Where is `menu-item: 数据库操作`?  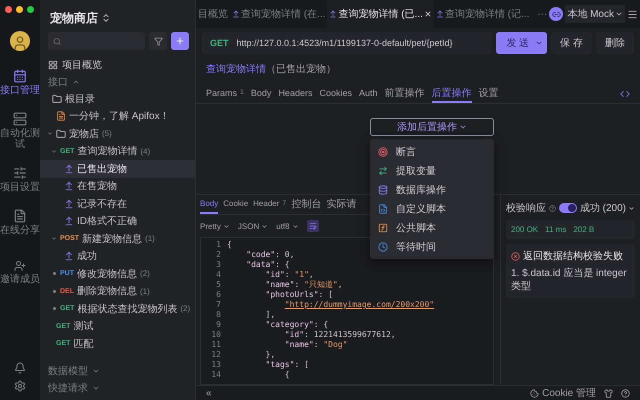
menu-item: 数据库操作 is located at coordinates (432, 189).